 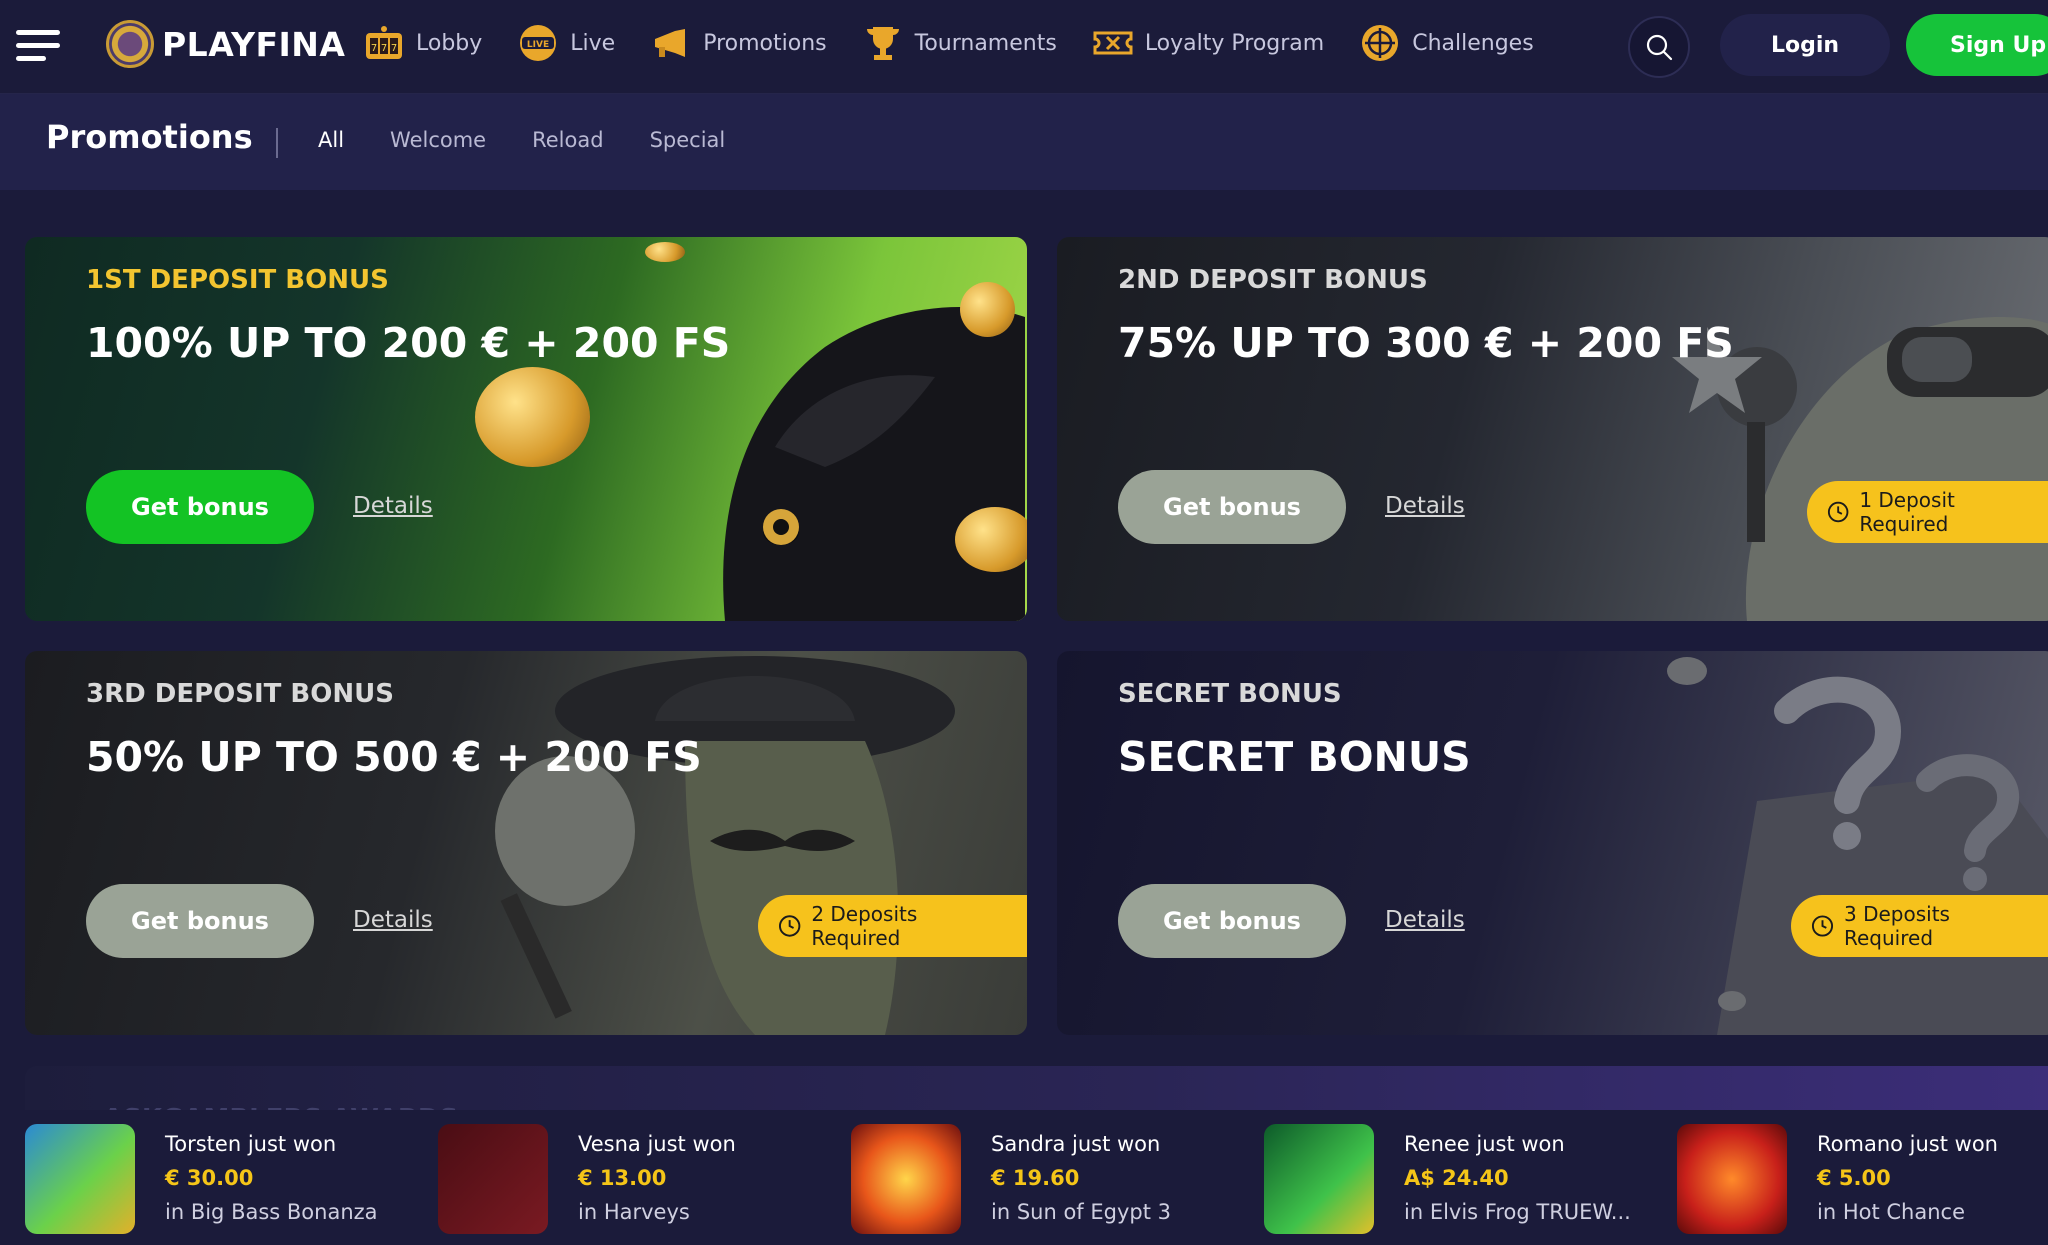 What do you see at coordinates (251, 1144) in the screenshot?
I see `winner-name: Torsten just won` at bounding box center [251, 1144].